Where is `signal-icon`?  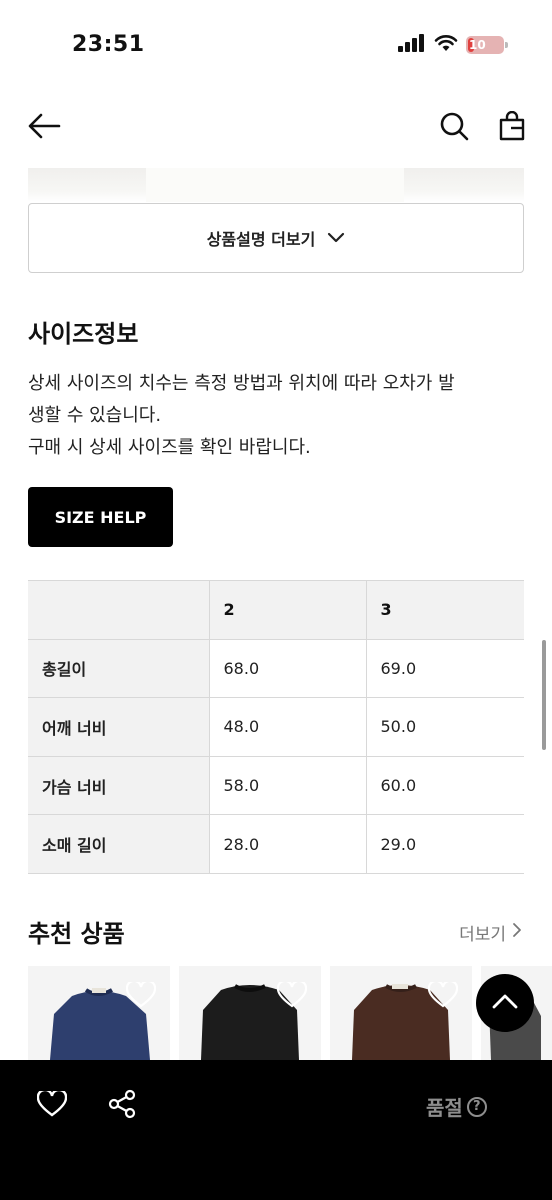
signal-icon is located at coordinates (412, 45).